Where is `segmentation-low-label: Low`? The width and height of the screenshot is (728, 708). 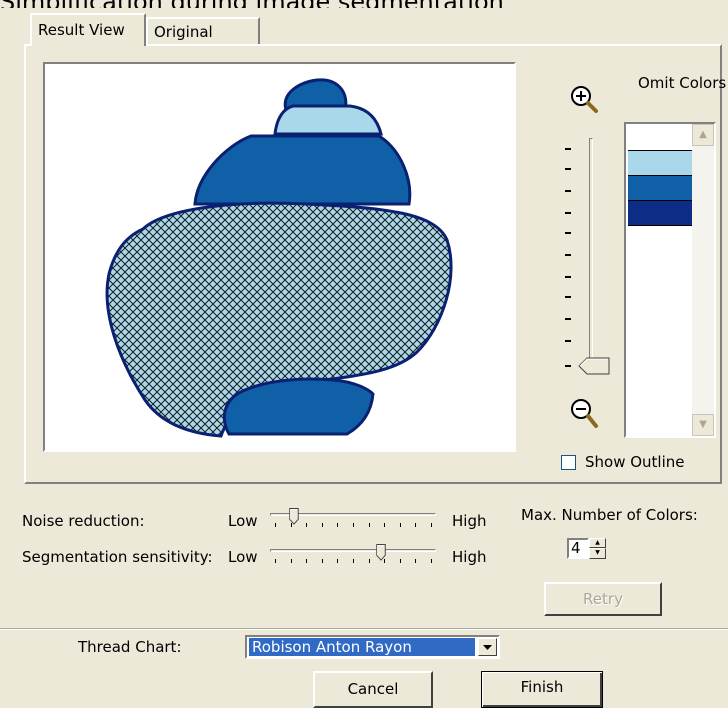
segmentation-low-label: Low is located at coordinates (243, 557).